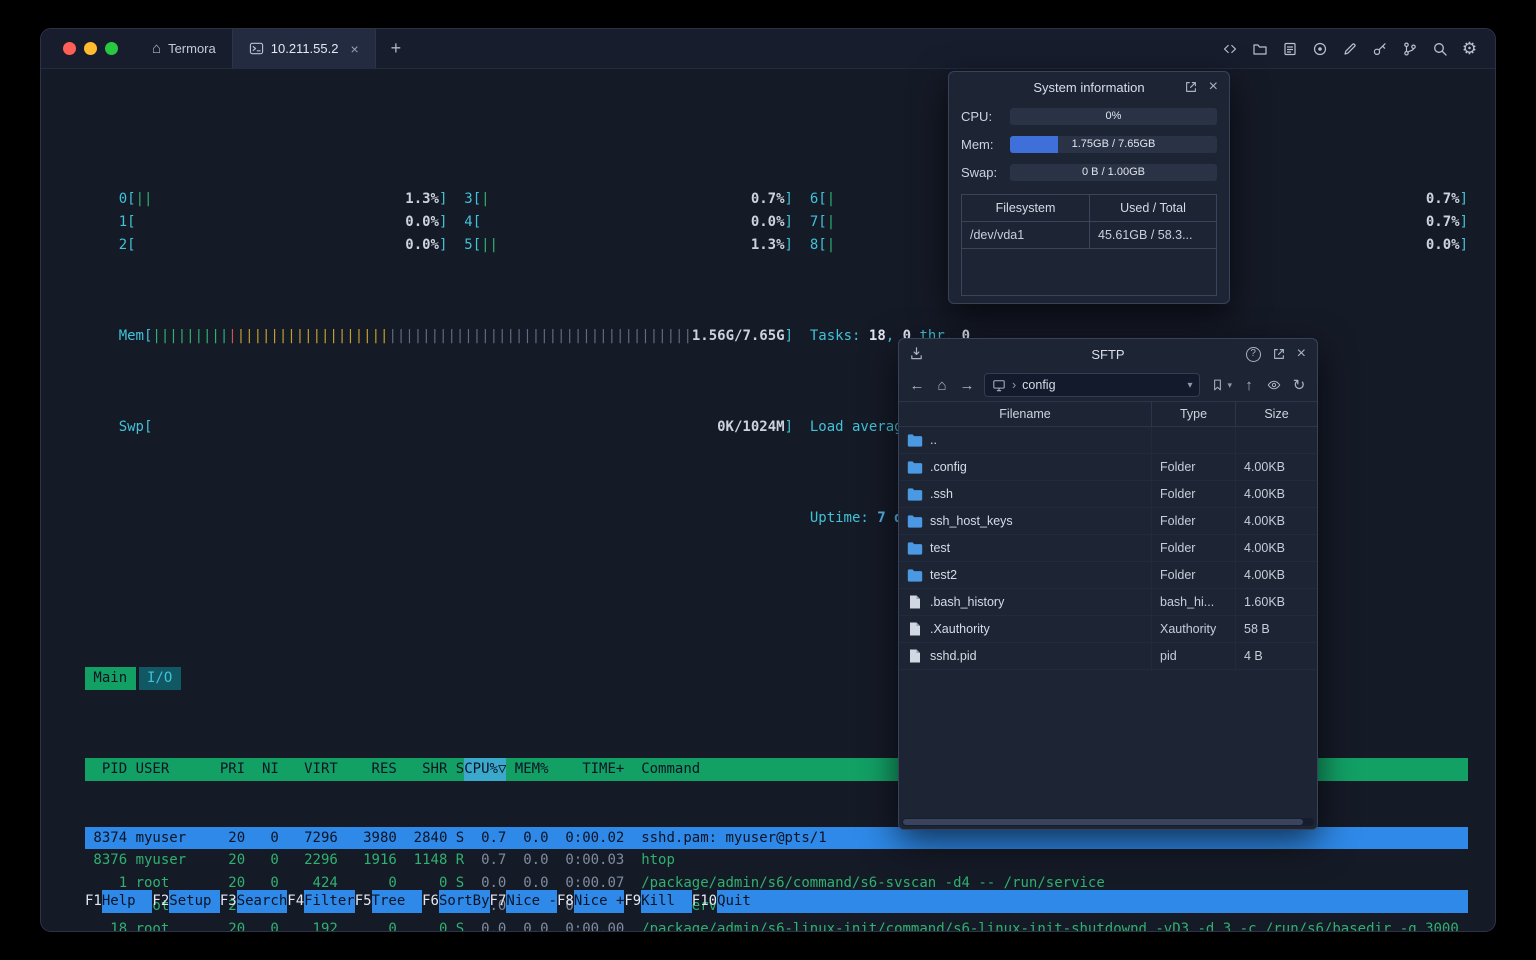  What do you see at coordinates (1108, 521) in the screenshot?
I see `file-row: ssh_host_keys Folder 4.00KB` at bounding box center [1108, 521].